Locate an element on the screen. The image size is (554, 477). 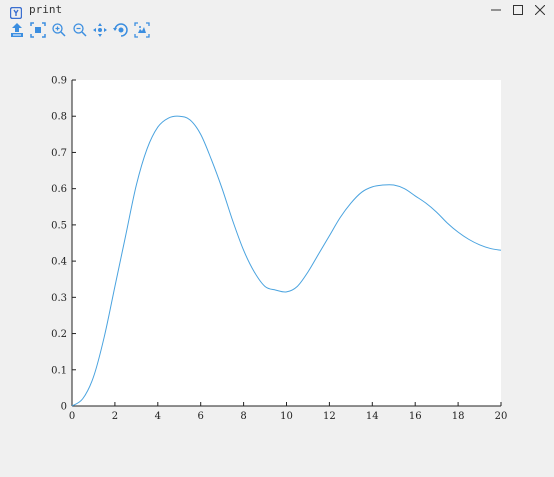
minimize-button is located at coordinates (496, 10).